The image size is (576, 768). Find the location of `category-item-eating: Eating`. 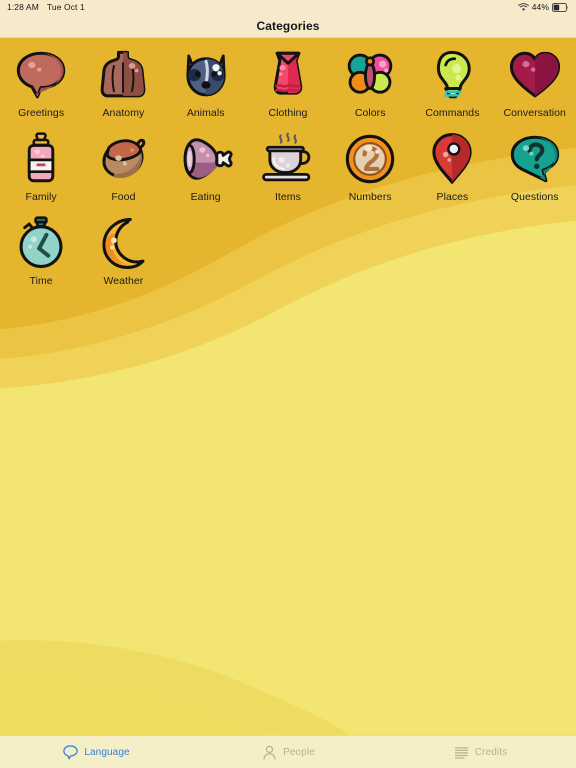

category-item-eating: Eating is located at coordinates (206, 170).